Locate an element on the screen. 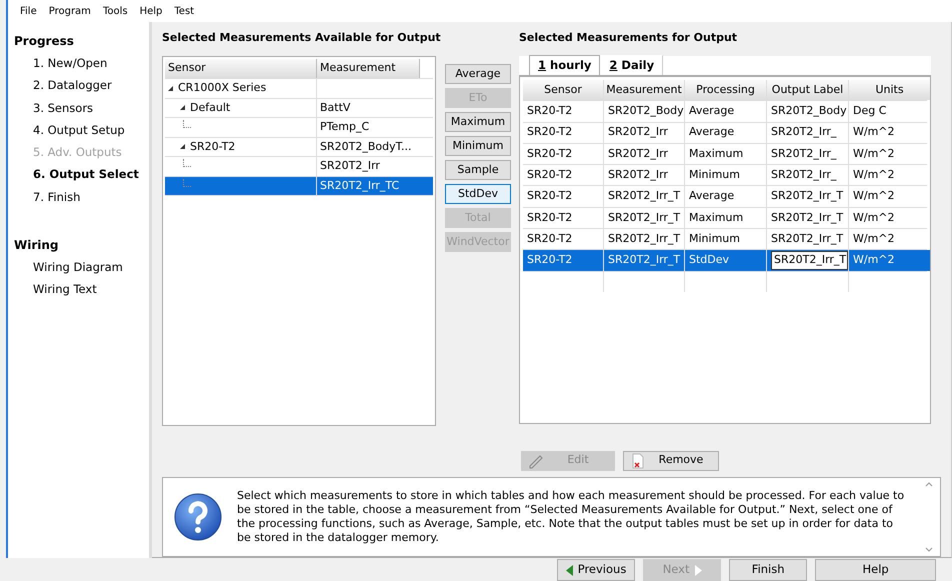 The image size is (952, 581). measurement-label: PTemp_C is located at coordinates (345, 127).